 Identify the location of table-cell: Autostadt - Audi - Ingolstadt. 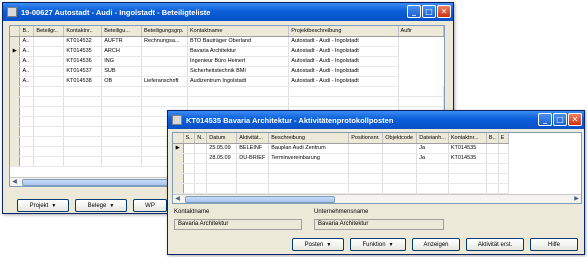
(343, 81).